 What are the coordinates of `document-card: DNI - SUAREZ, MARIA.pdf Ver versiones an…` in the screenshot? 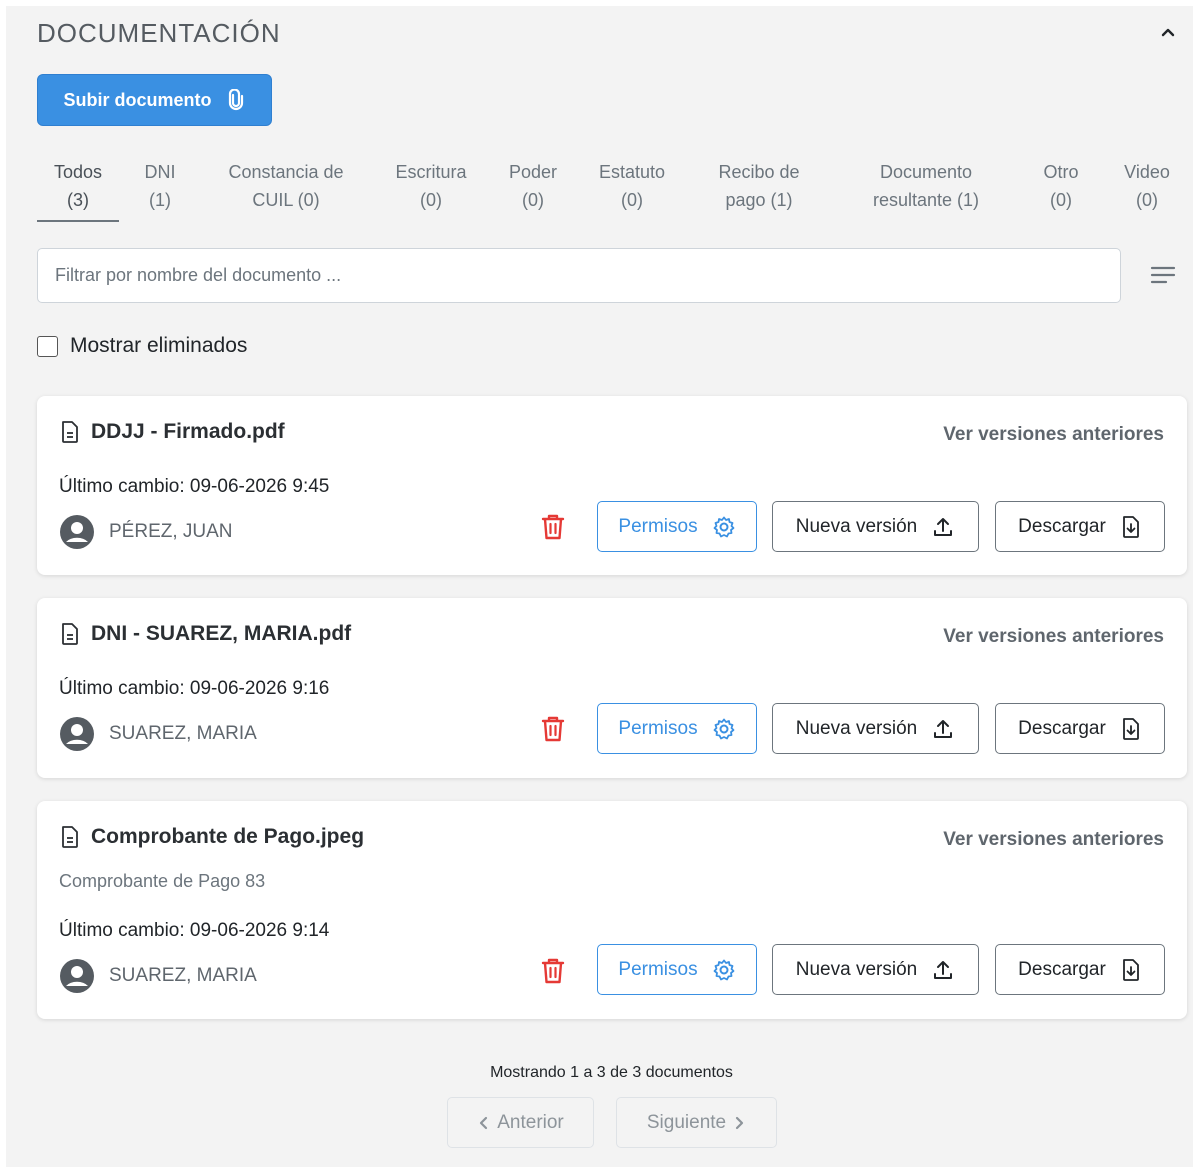 It's located at (612, 688).